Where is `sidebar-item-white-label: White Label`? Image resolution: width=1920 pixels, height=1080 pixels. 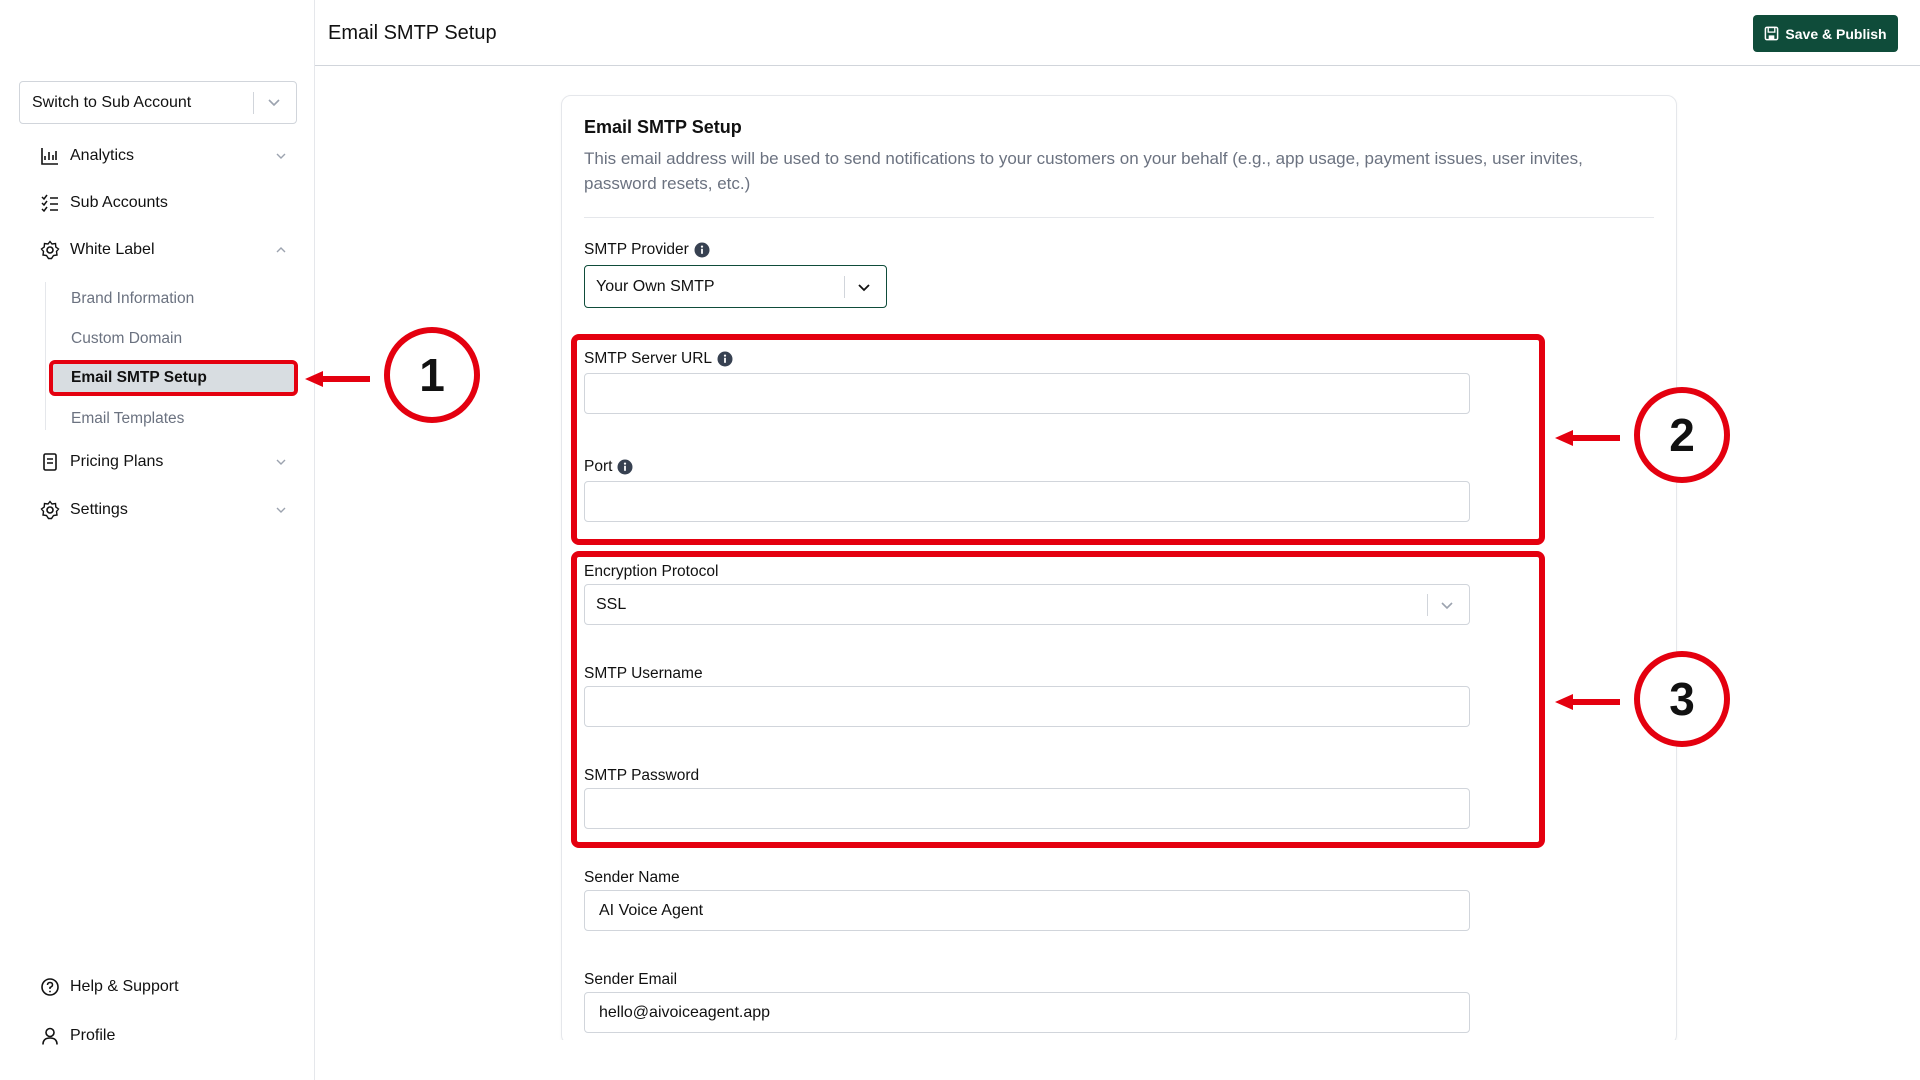
sidebar-item-white-label: White Label is located at coordinates (165, 250).